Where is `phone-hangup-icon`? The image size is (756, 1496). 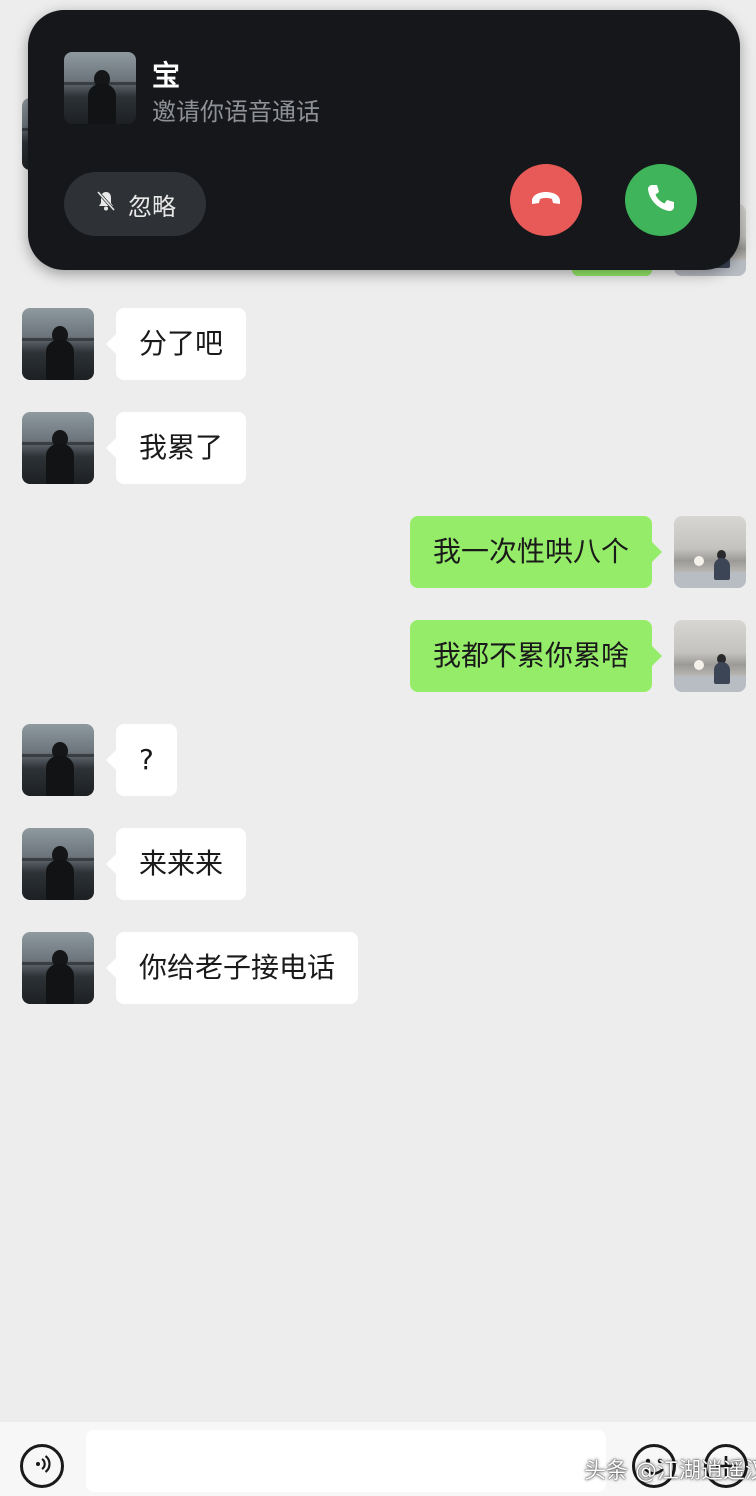
phone-hangup-icon is located at coordinates (546, 200).